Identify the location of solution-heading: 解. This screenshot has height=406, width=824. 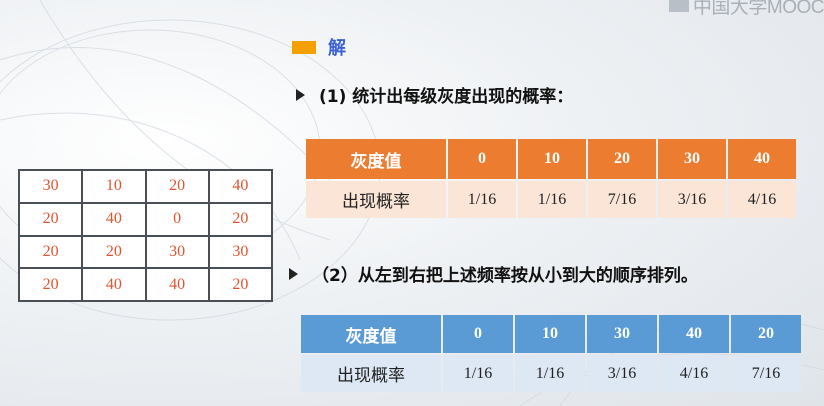
(319, 47).